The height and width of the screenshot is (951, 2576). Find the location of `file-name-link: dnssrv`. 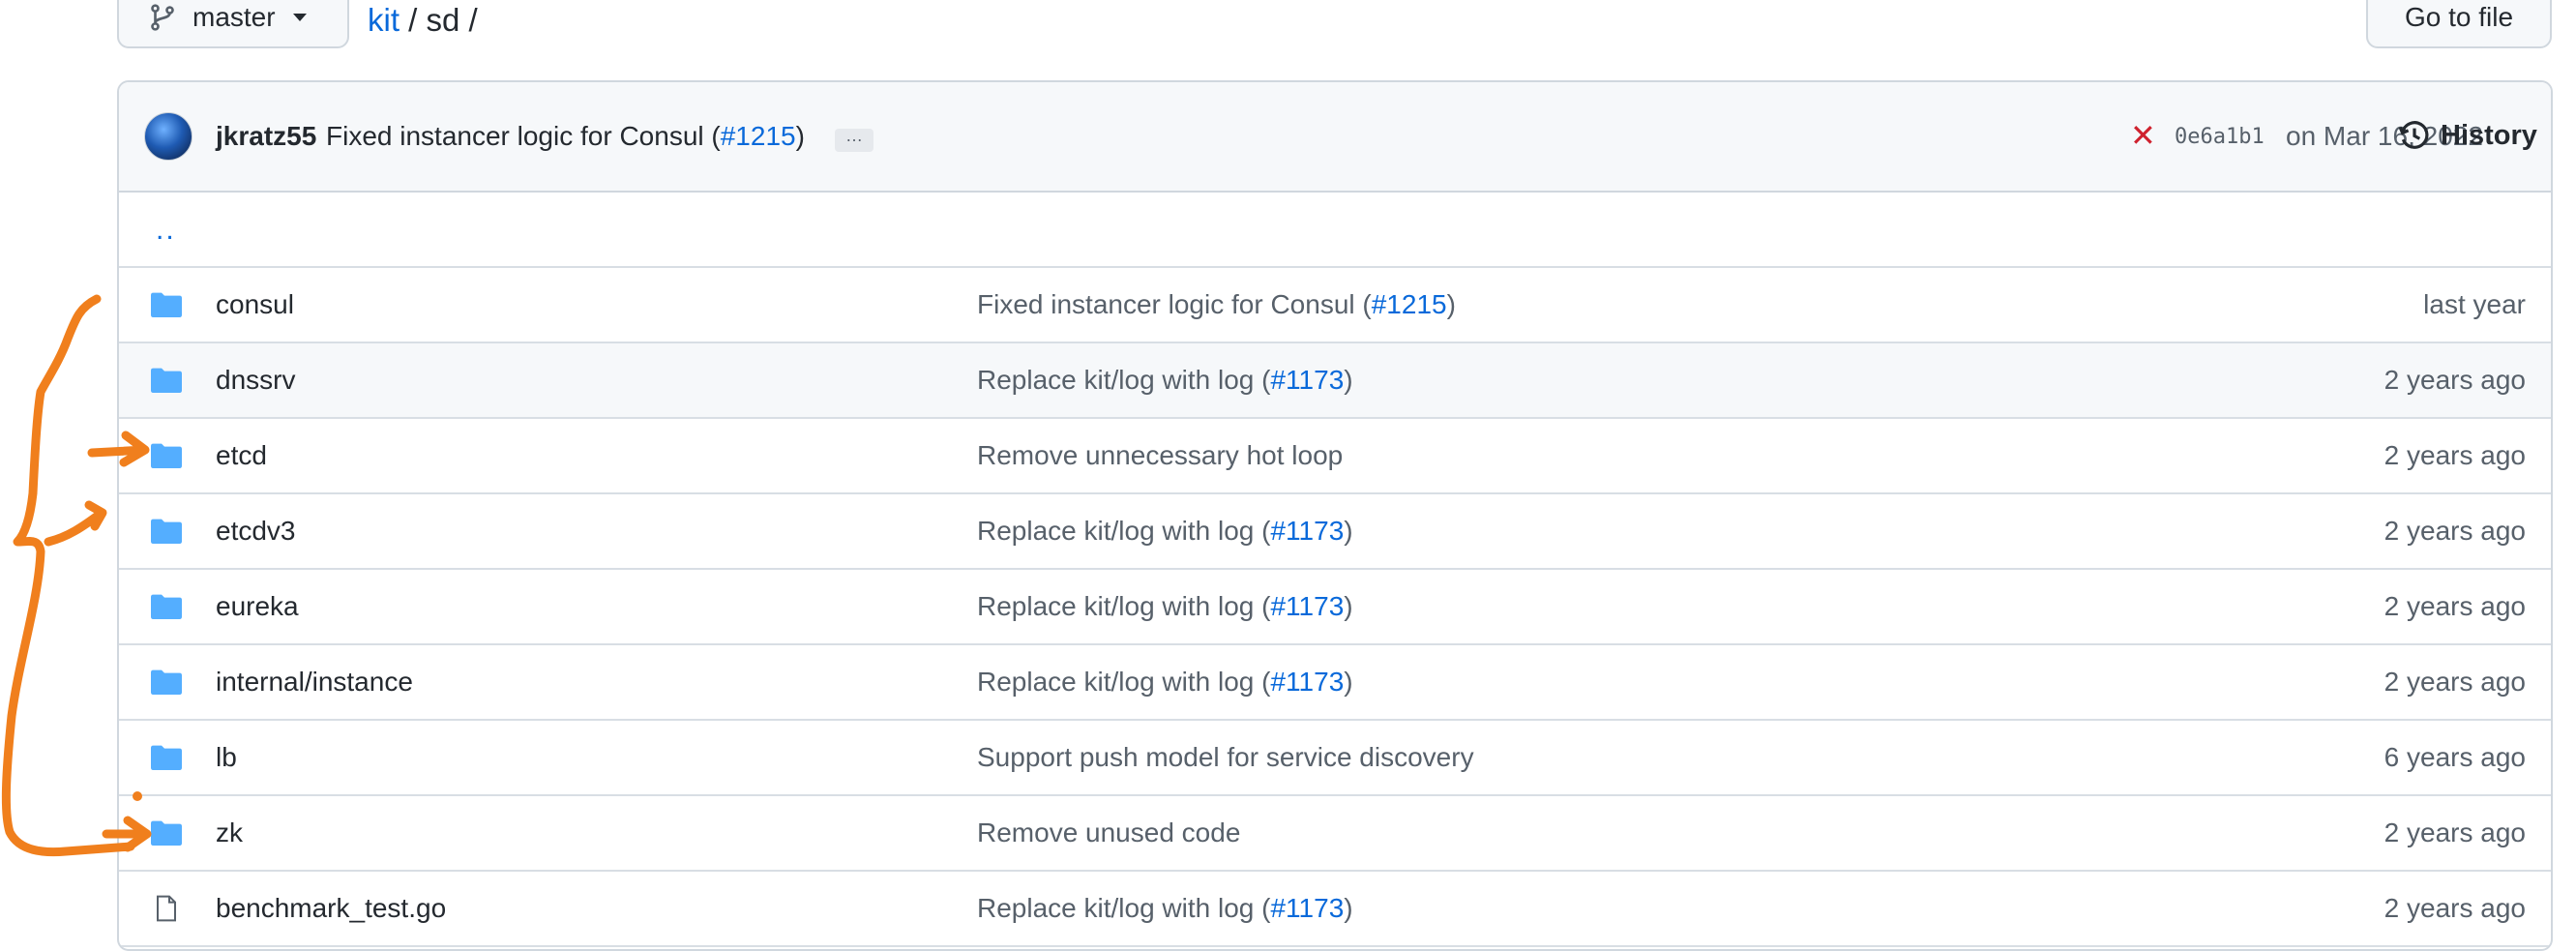

file-name-link: dnssrv is located at coordinates (255, 380).